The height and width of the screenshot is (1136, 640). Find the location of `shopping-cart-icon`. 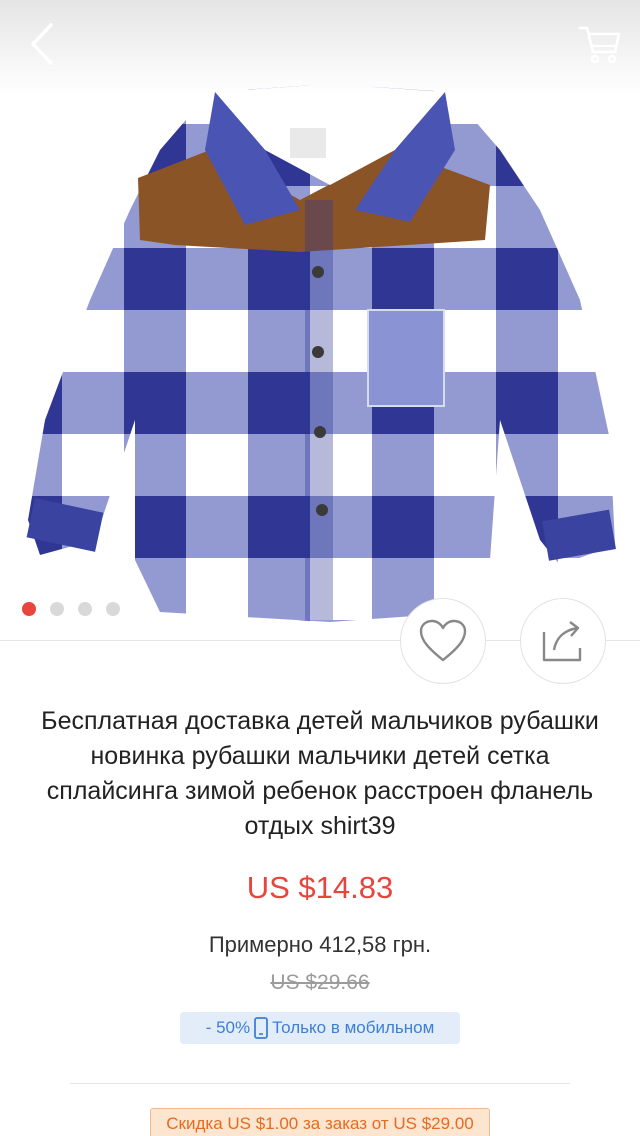

shopping-cart-icon is located at coordinates (599, 45).